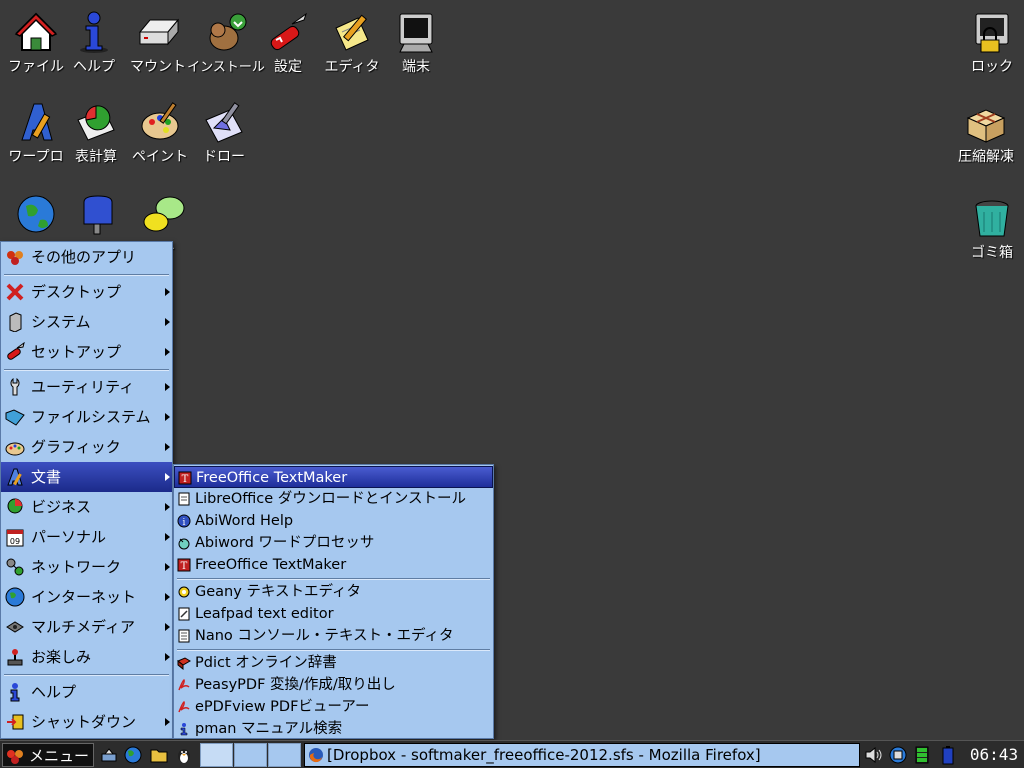 The width and height of the screenshot is (1024, 768). Describe the element at coordinates (15, 657) in the screenshot. I see `joystick-icon` at that location.